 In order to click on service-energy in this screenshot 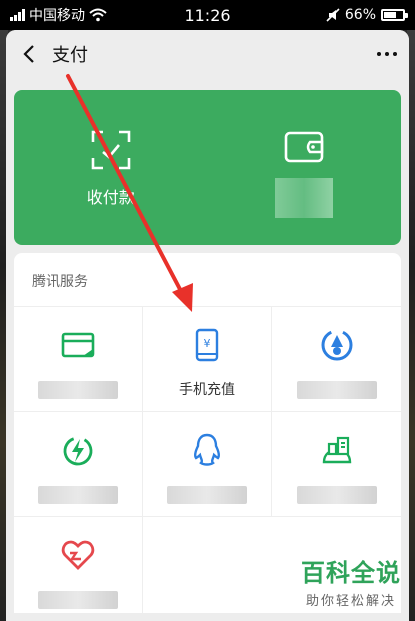, I will do `click(78, 464)`.